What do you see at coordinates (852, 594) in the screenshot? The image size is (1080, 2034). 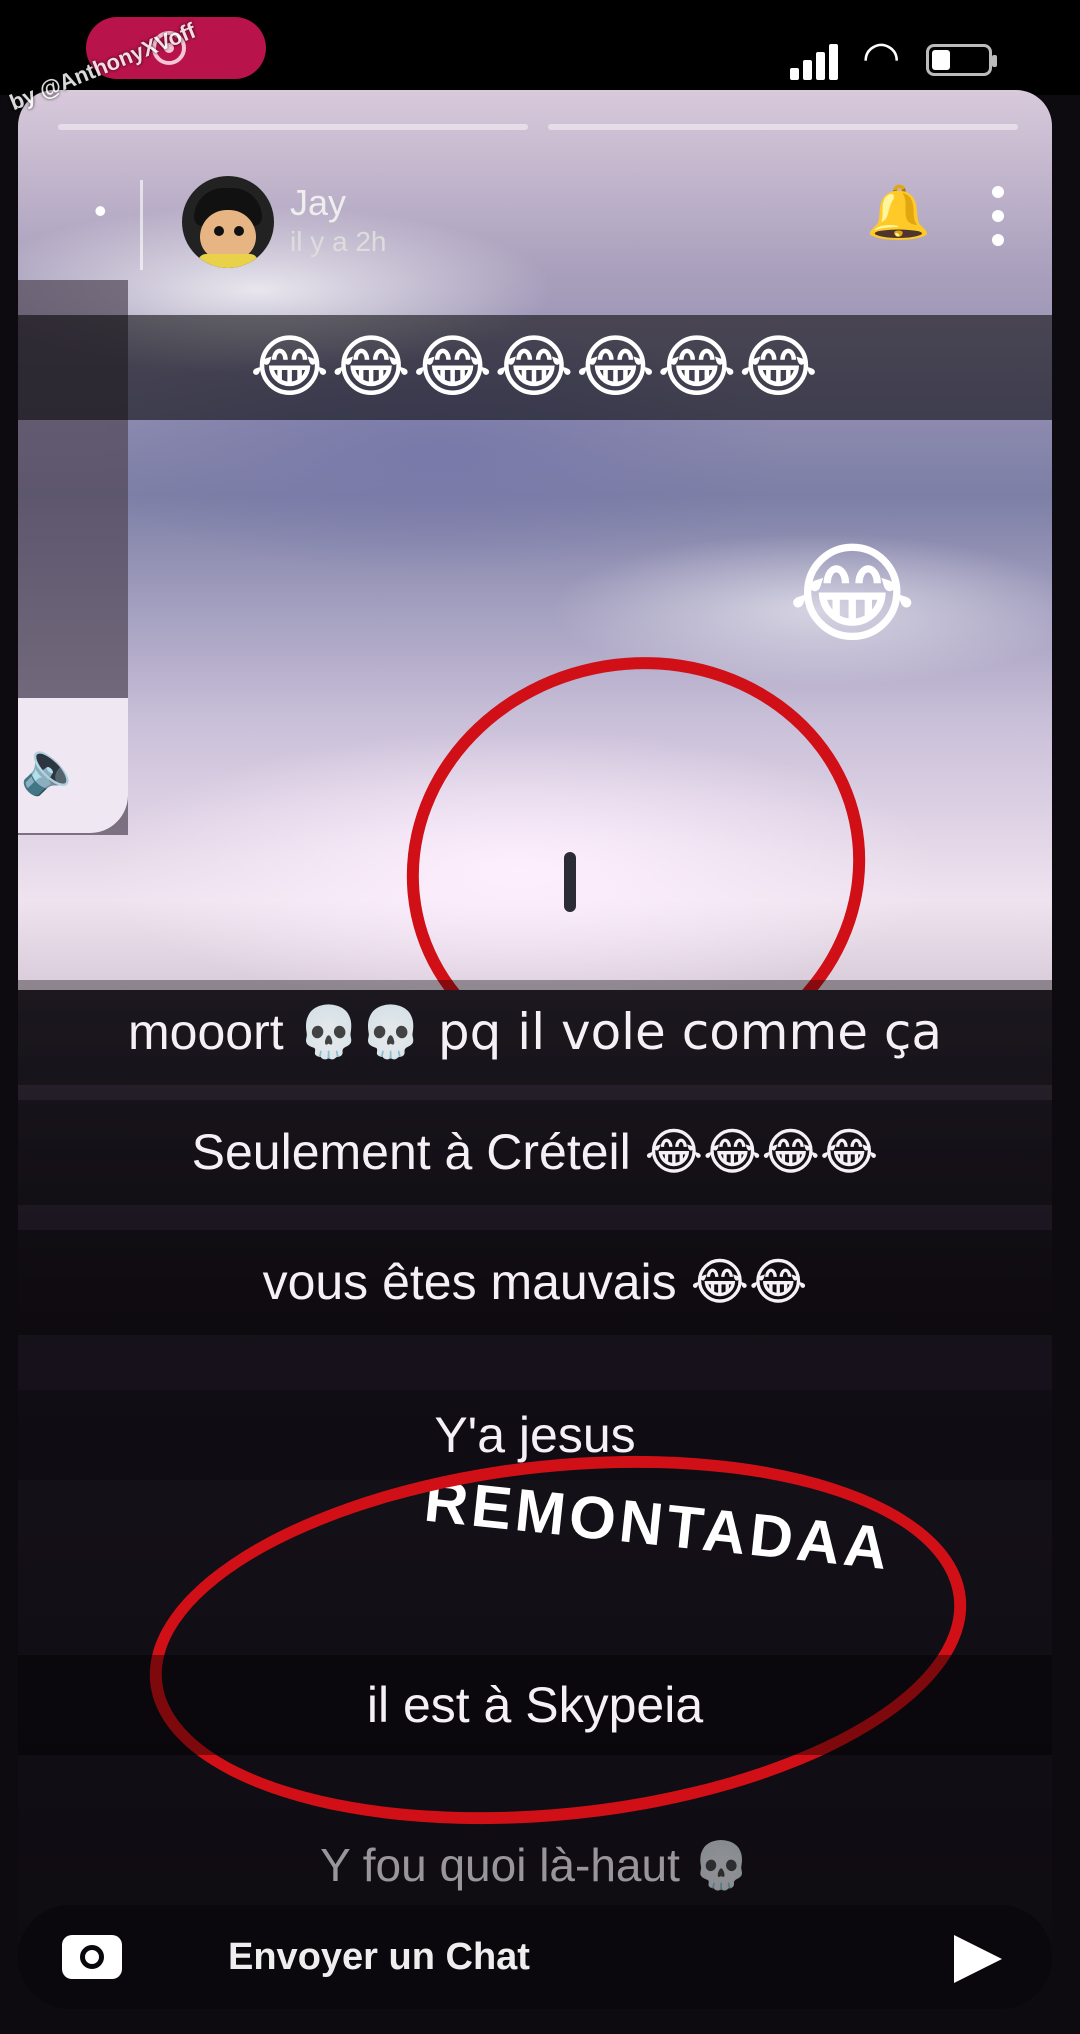 I see `laughing-emoji-sticker: 😂` at bounding box center [852, 594].